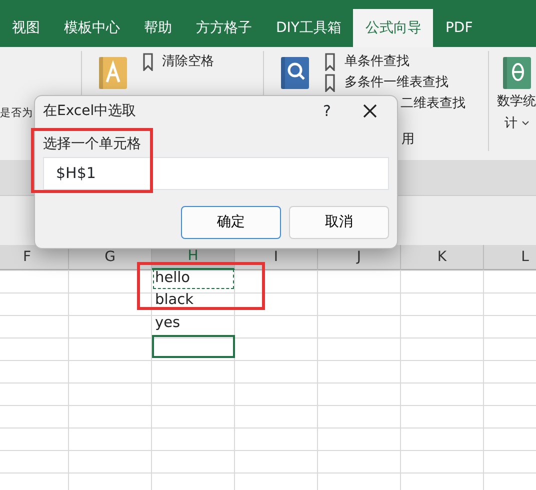 The width and height of the screenshot is (536, 490). I want to click on ribbon-tab: 帮助, so click(158, 28).